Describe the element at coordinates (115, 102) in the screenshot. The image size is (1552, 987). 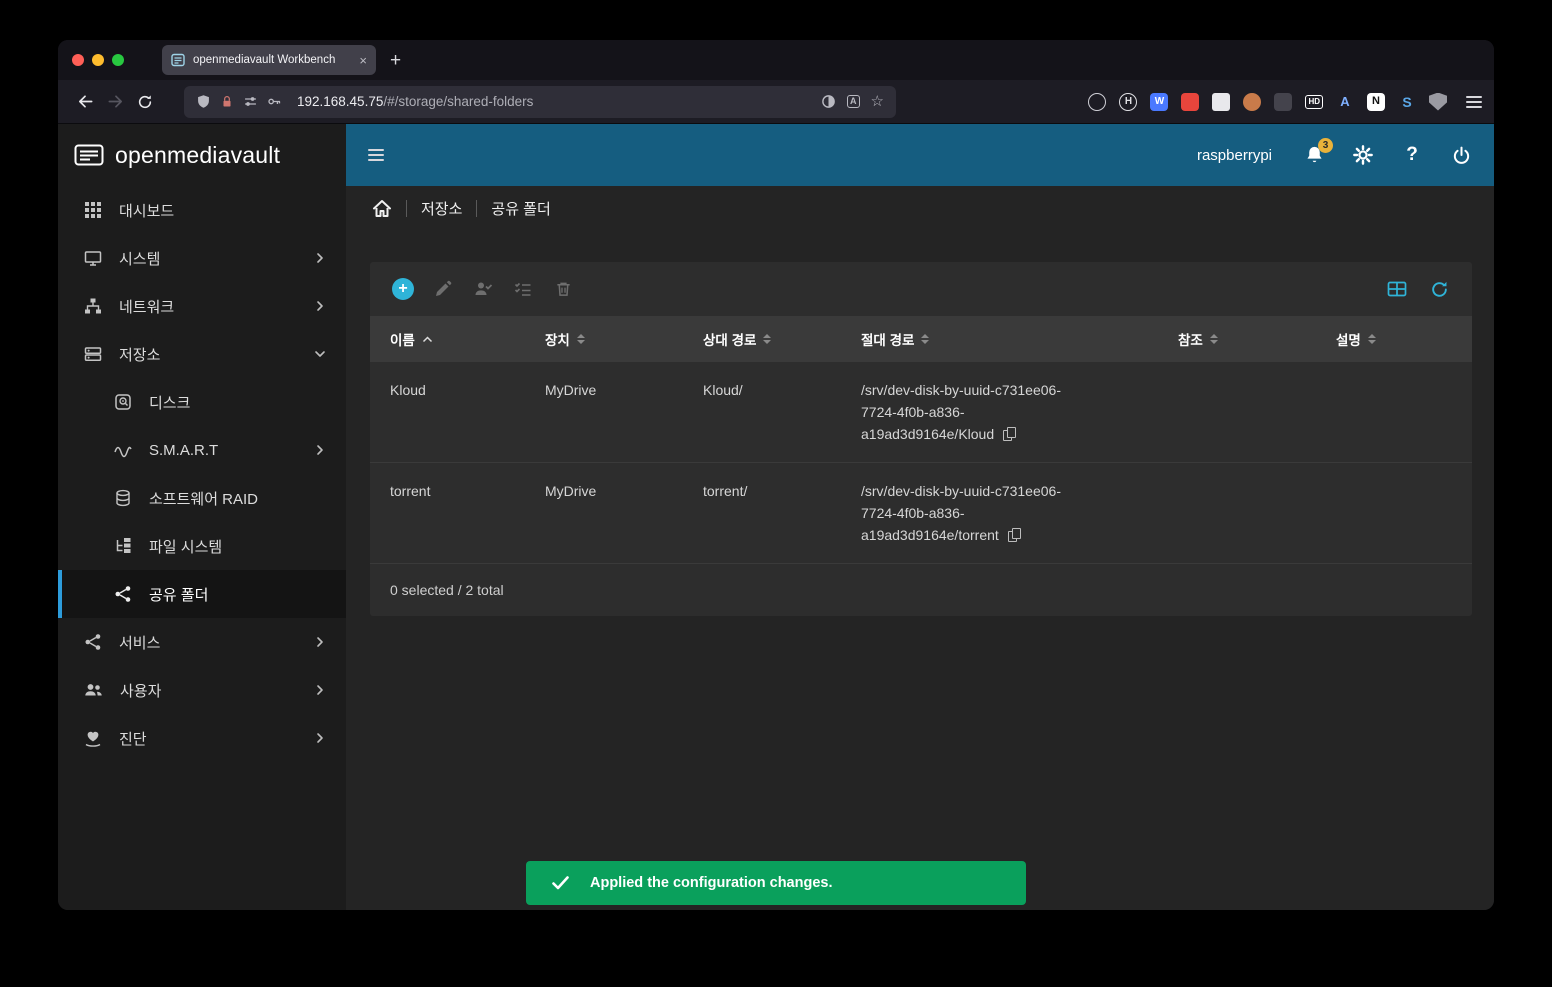
I see `forward-button` at that location.